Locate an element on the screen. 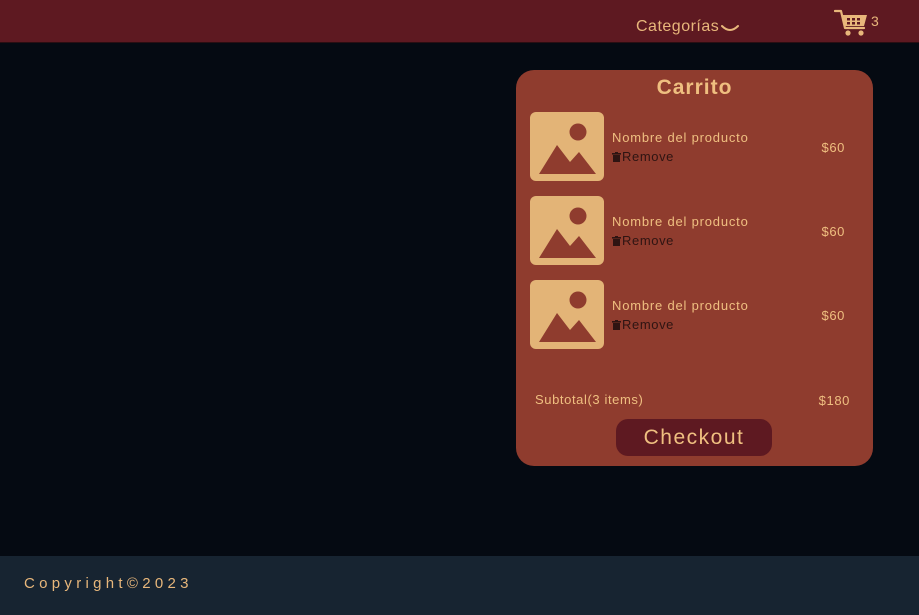 This screenshot has height=615, width=919. categories-dropdown: Categorías is located at coordinates (688, 27).